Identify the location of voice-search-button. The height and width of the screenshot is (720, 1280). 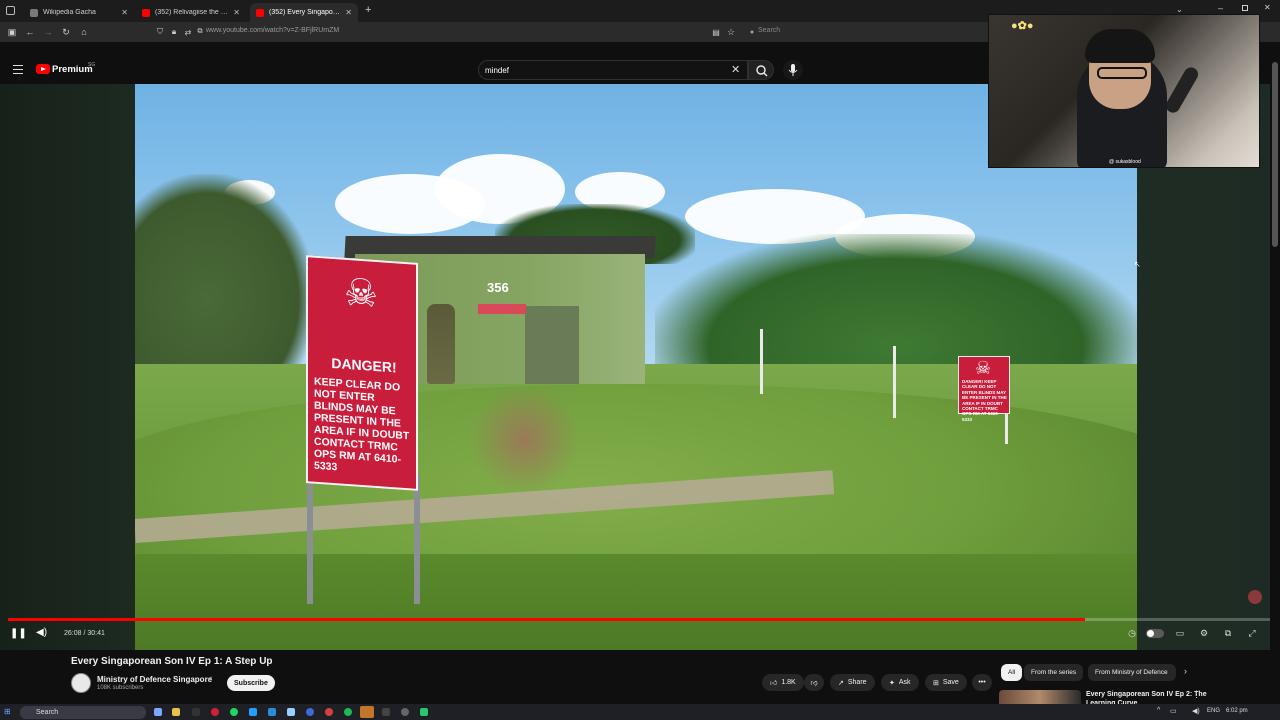
(793, 70).